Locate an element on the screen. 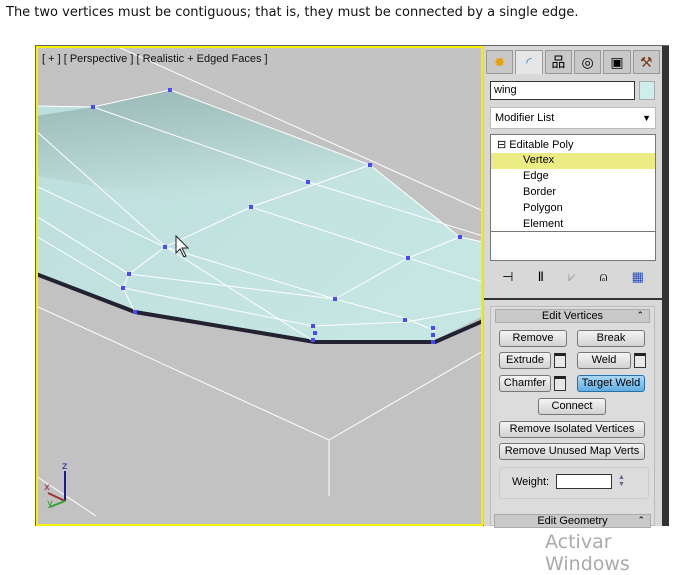 The height and width of the screenshot is (575, 689). stack-item-vertex: Vertex is located at coordinates (573, 161).